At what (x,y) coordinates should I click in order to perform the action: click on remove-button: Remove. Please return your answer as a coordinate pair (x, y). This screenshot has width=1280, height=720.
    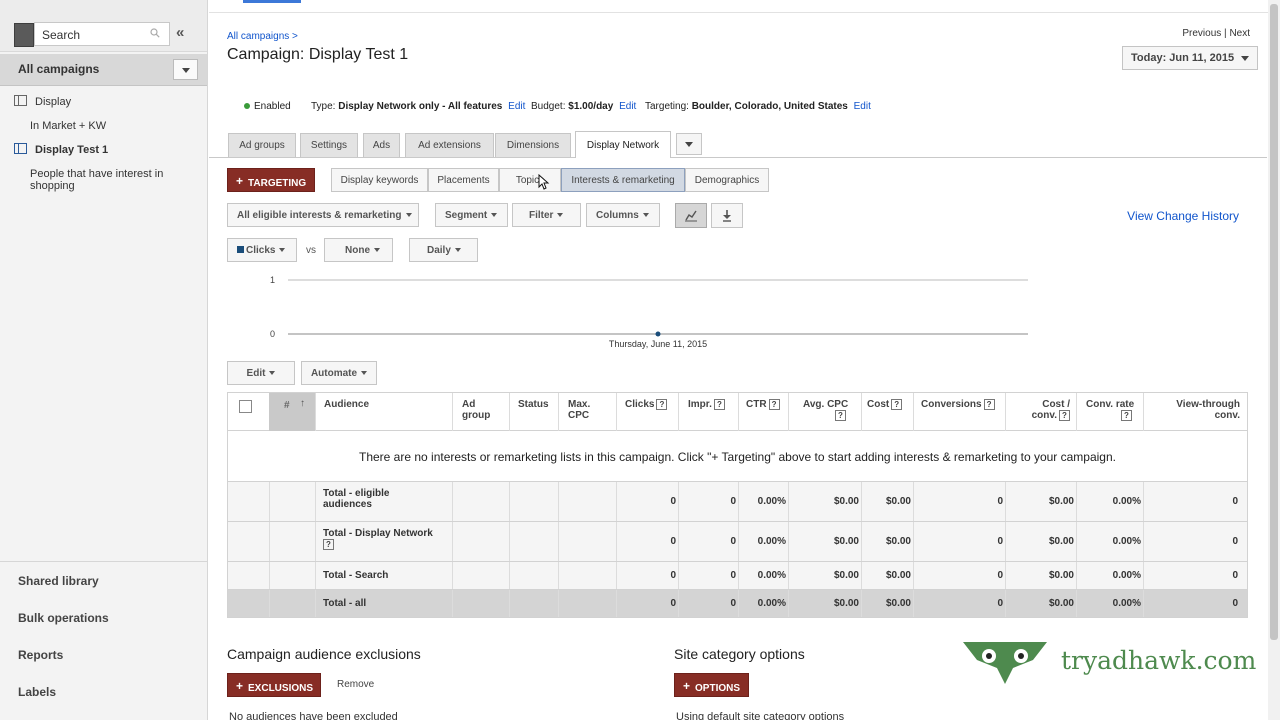
    Looking at the image, I should click on (355, 684).